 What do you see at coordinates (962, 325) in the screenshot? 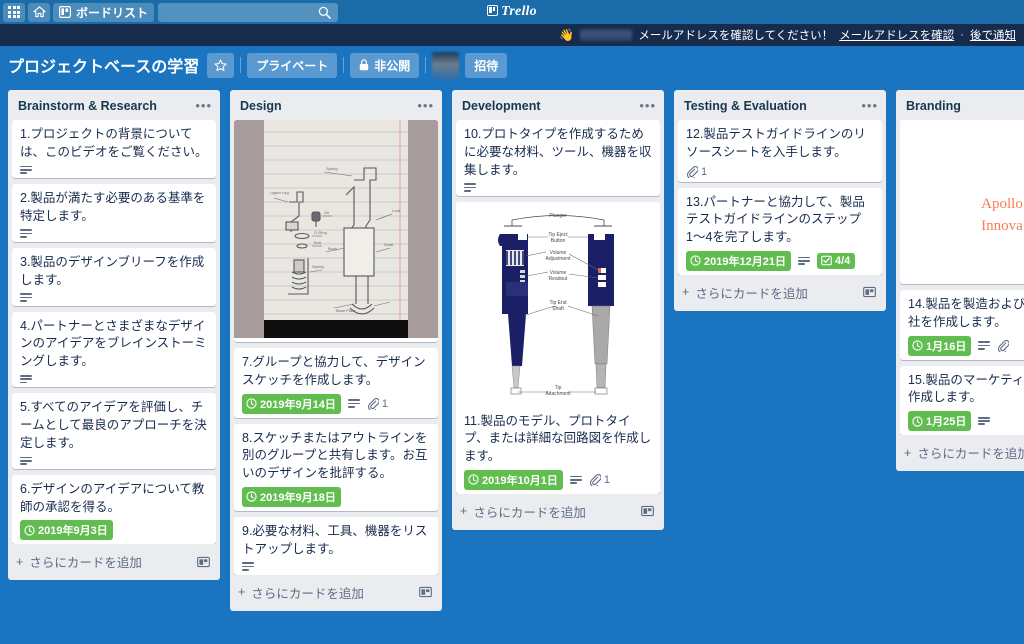
I see `card: 14.製品を製造および販売する会社を作成します。 1月16日` at bounding box center [962, 325].